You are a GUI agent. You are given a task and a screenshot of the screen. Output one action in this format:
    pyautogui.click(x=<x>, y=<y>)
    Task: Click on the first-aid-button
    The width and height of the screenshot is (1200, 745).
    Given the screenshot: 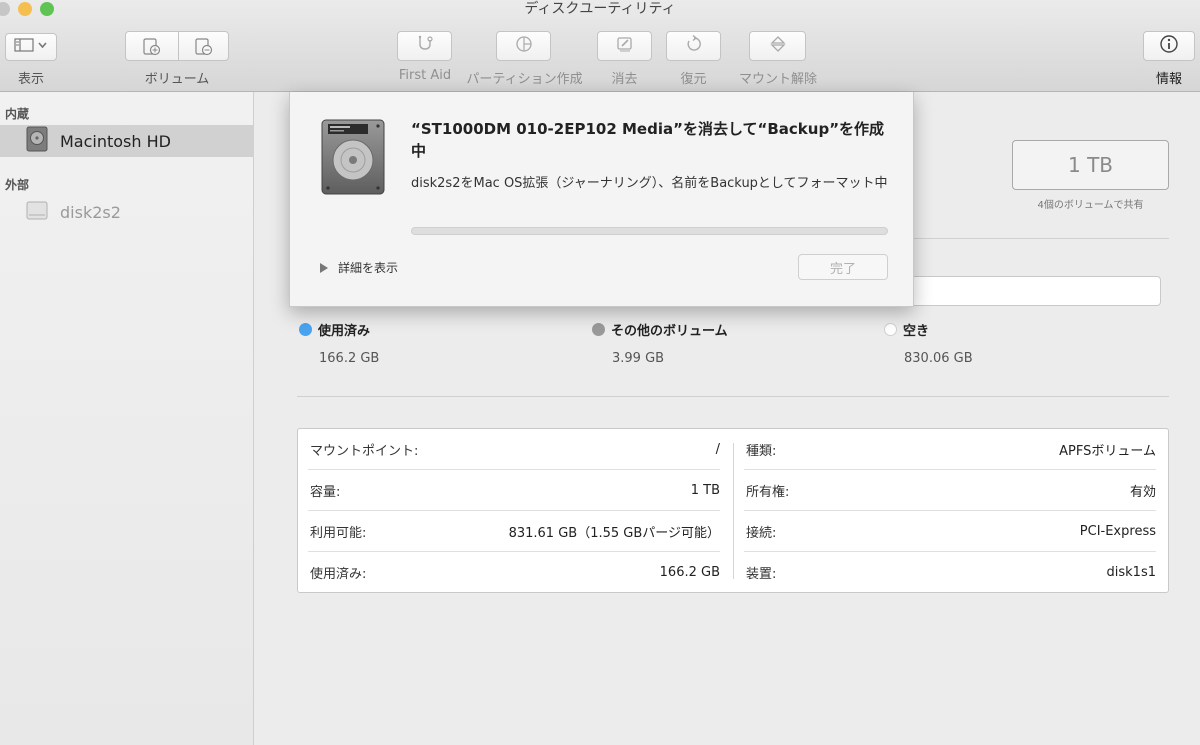 What is the action you would take?
    pyautogui.click(x=424, y=46)
    